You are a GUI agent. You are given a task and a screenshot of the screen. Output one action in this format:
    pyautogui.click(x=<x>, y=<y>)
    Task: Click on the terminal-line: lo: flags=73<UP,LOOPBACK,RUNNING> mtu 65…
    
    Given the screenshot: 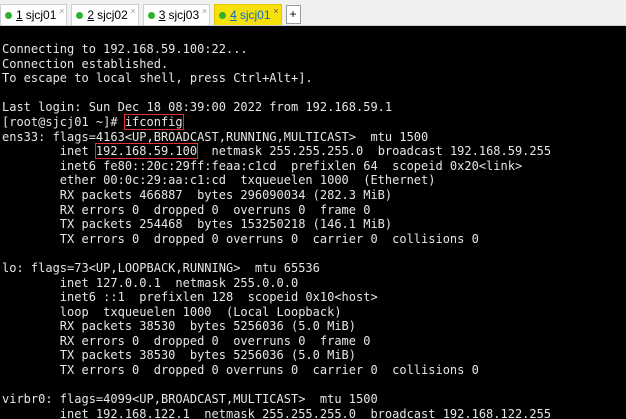 What is the action you would take?
    pyautogui.click(x=161, y=267)
    